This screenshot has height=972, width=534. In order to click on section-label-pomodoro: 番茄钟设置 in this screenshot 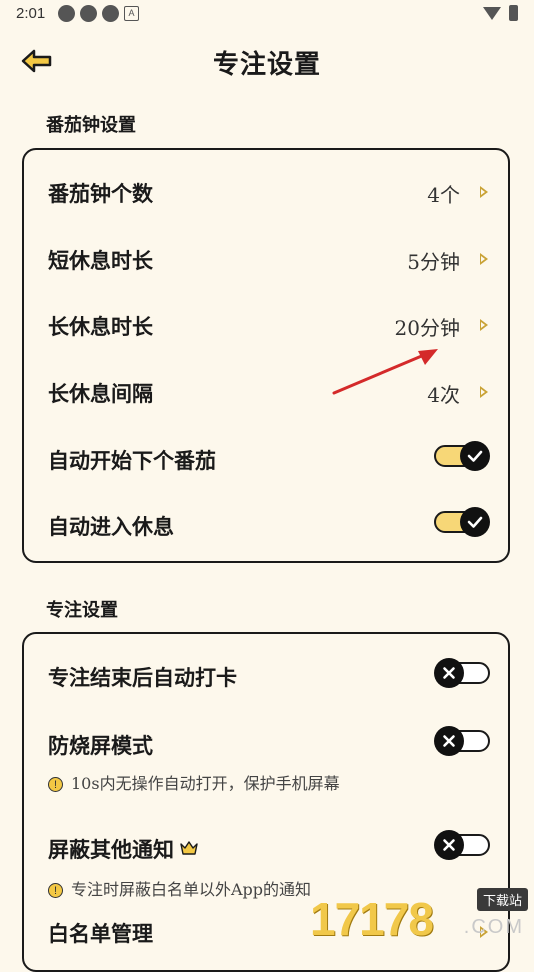, I will do `click(91, 125)`.